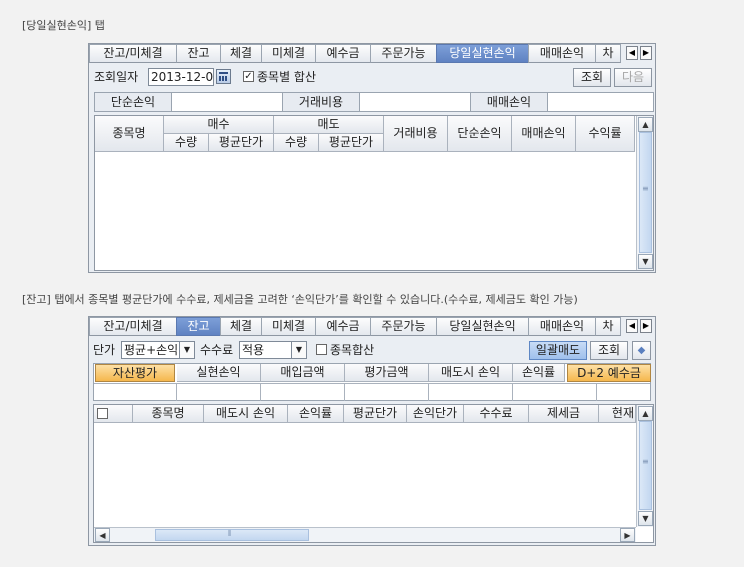  Describe the element at coordinates (129, 134) in the screenshot. I see `header-stock-name: 종목명` at that location.